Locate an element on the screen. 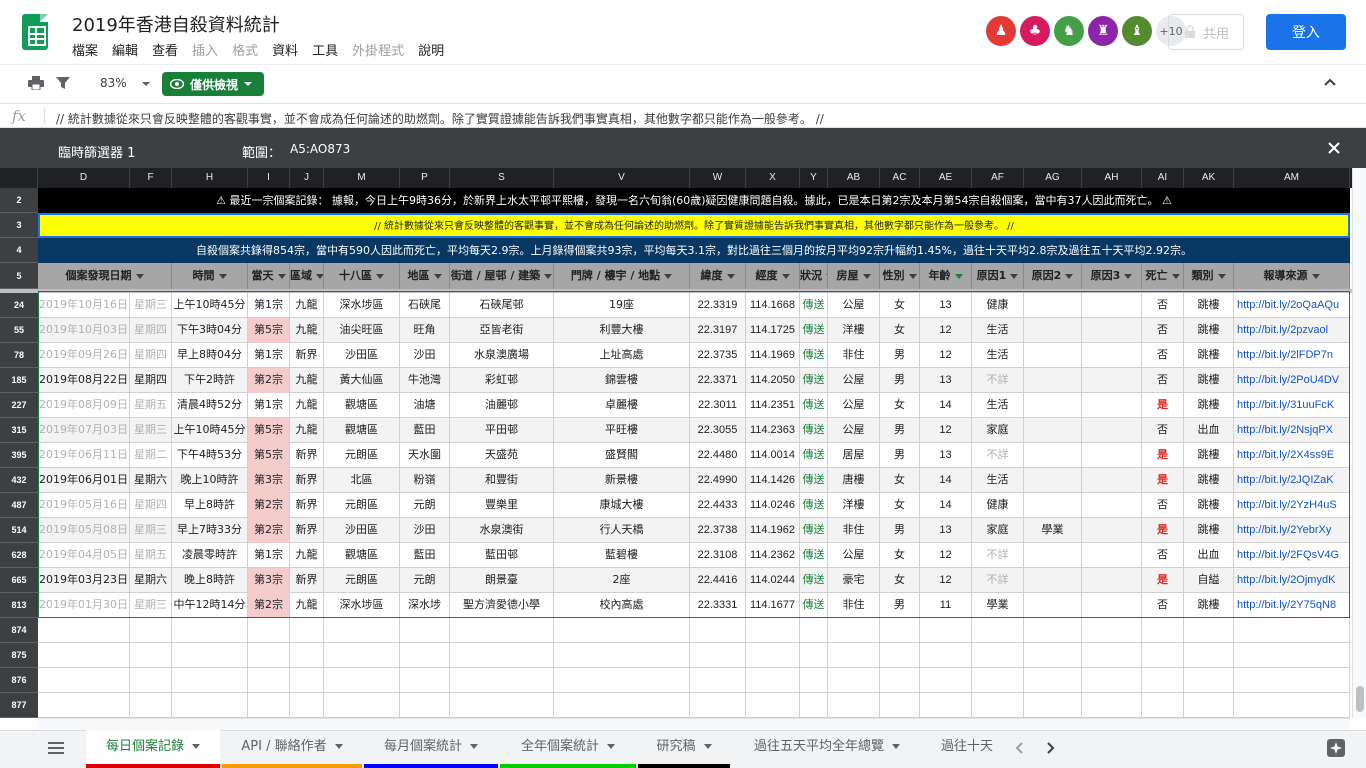  column-header: AB is located at coordinates (854, 178).